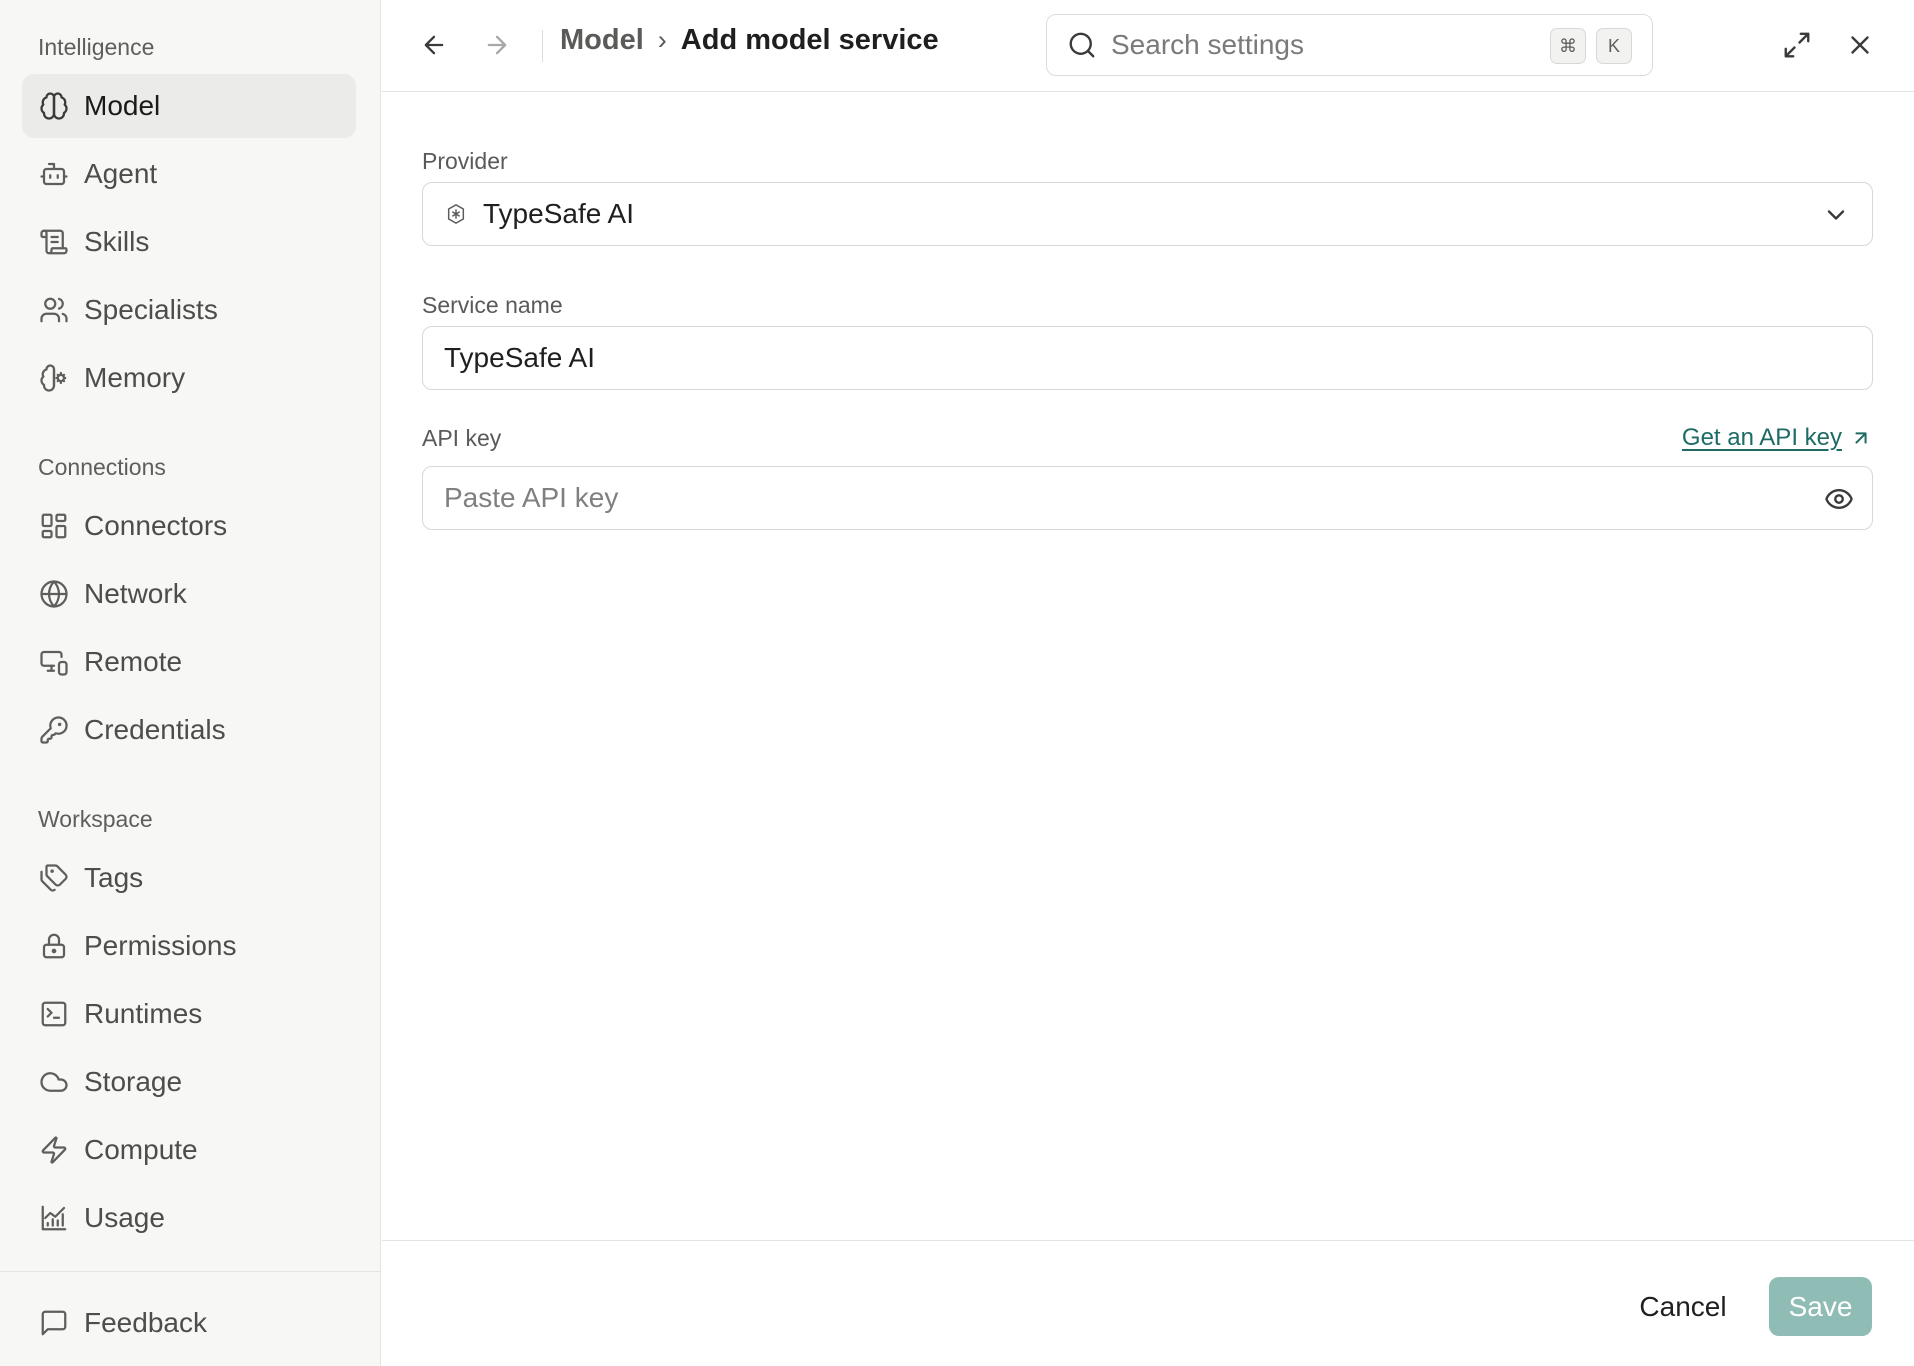  I want to click on sidebar-item-agent: Agent, so click(189, 174).